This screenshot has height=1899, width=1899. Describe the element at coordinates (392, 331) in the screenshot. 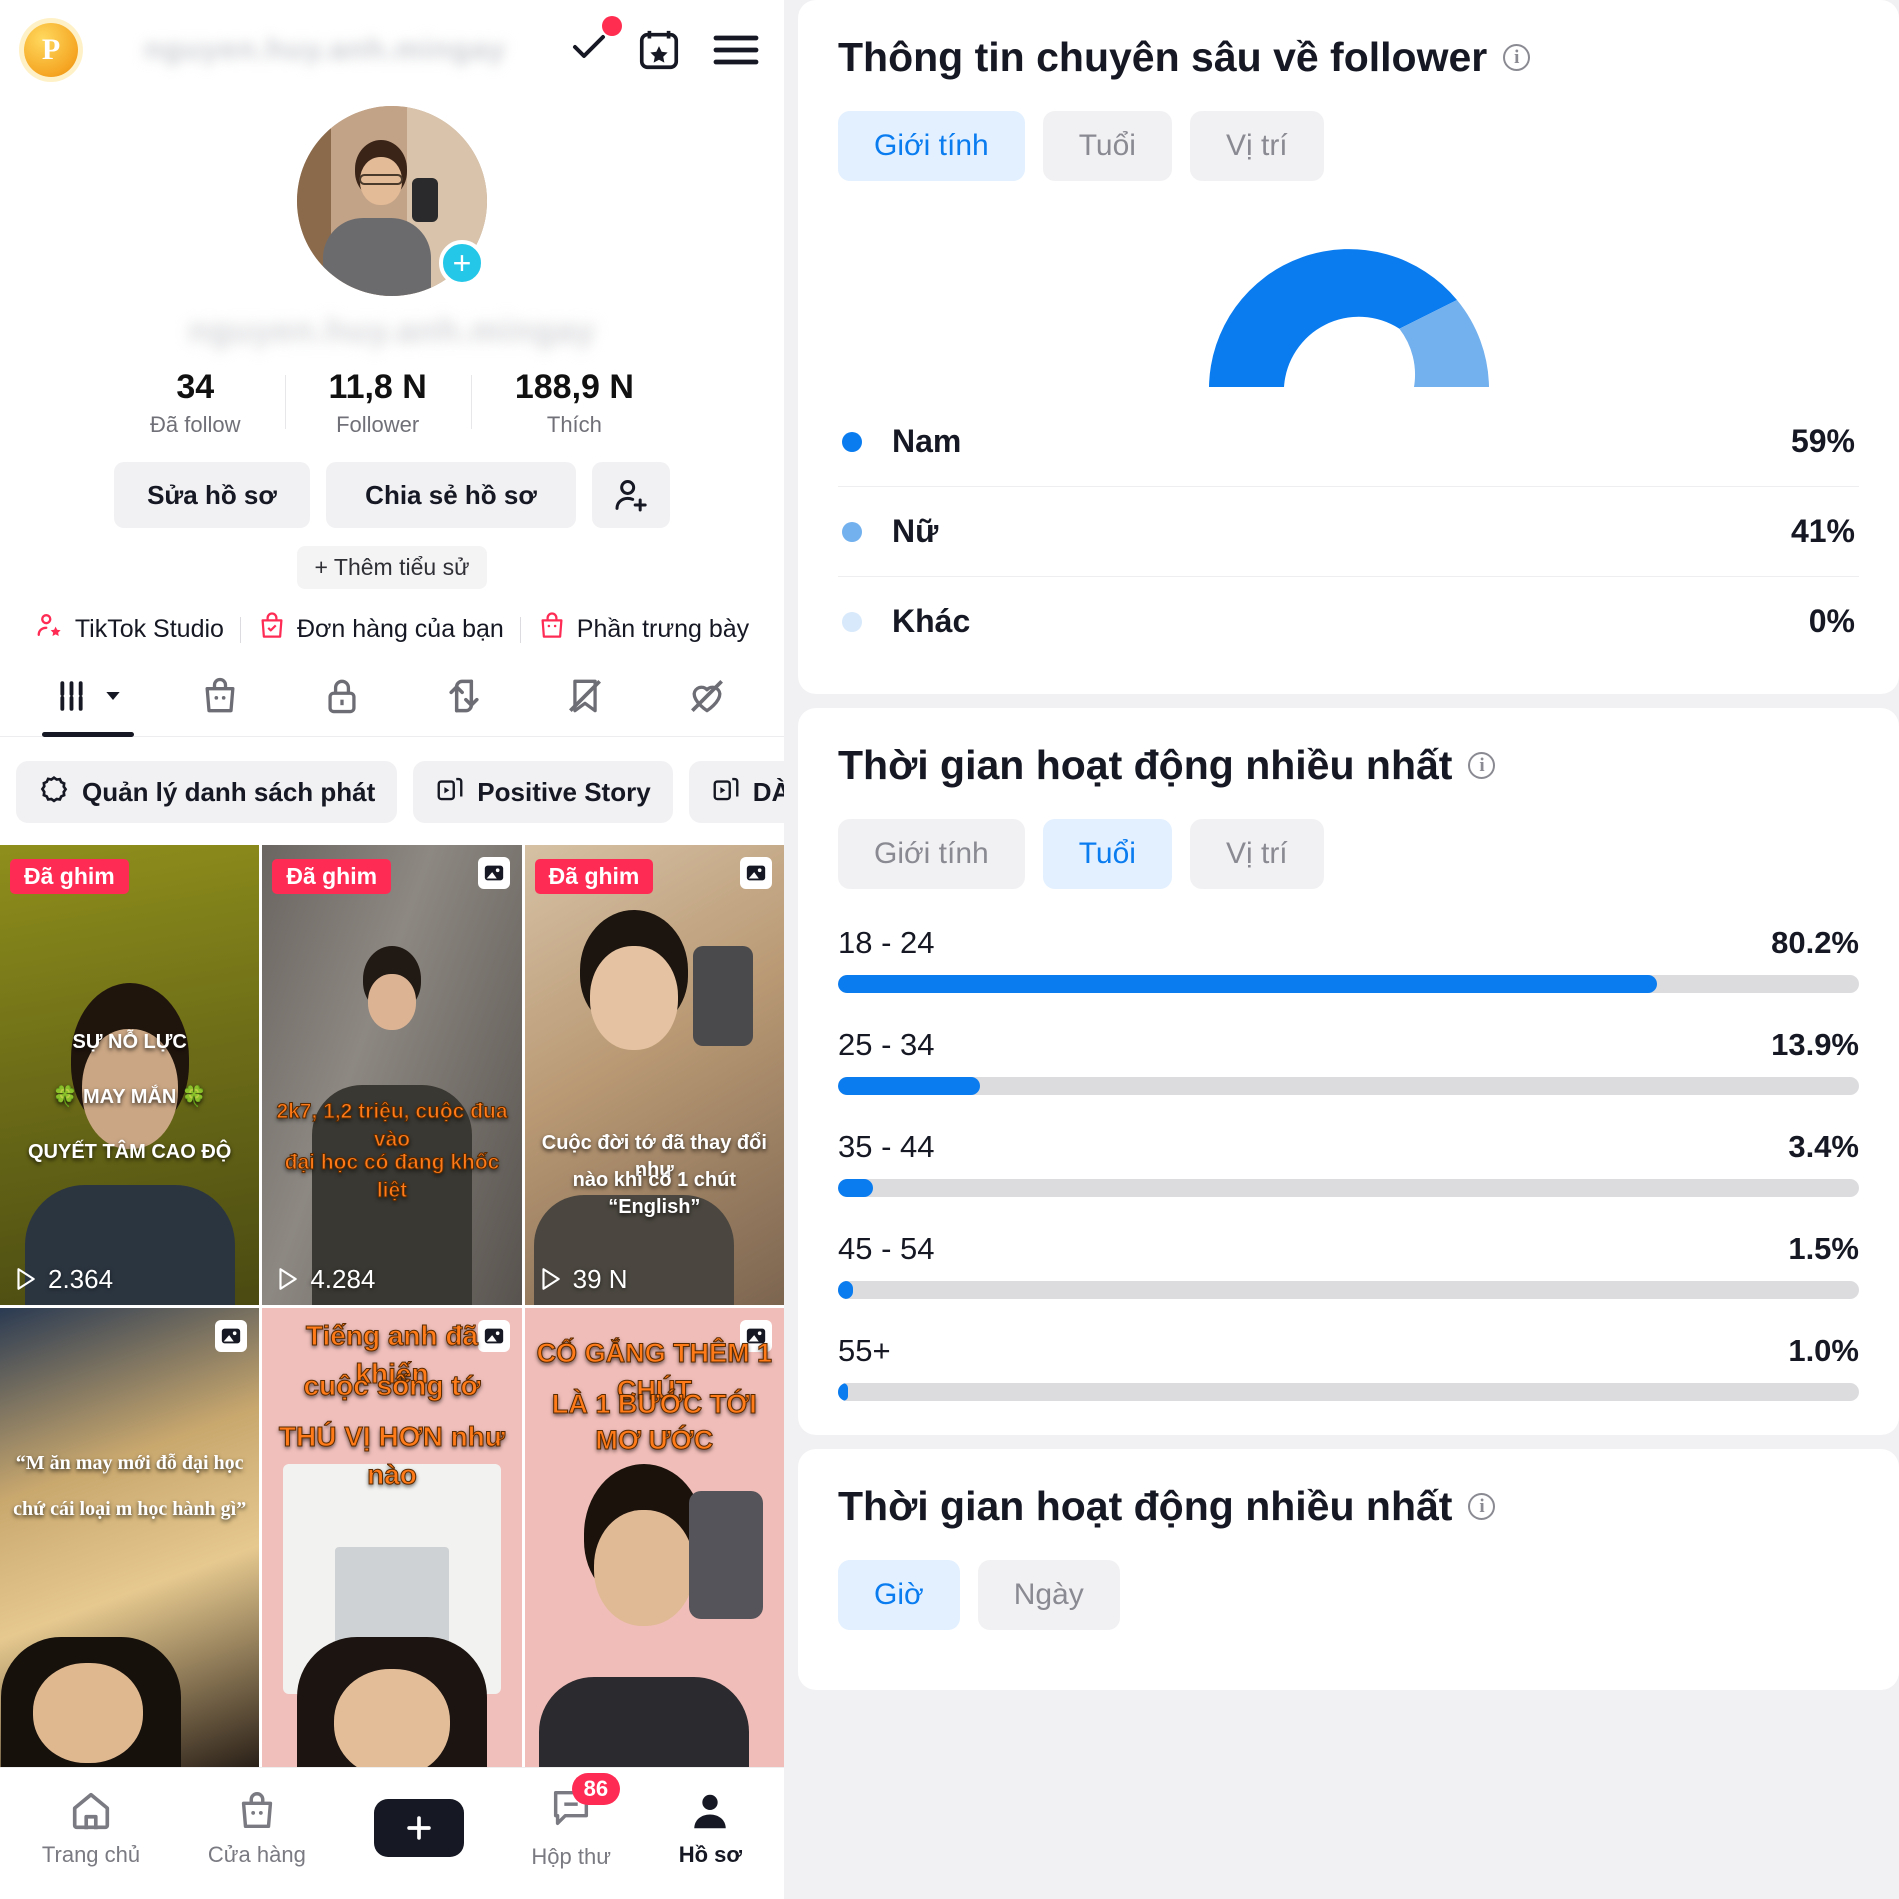

I see `profile-username: nguyen.huy.anh.mingay` at that location.